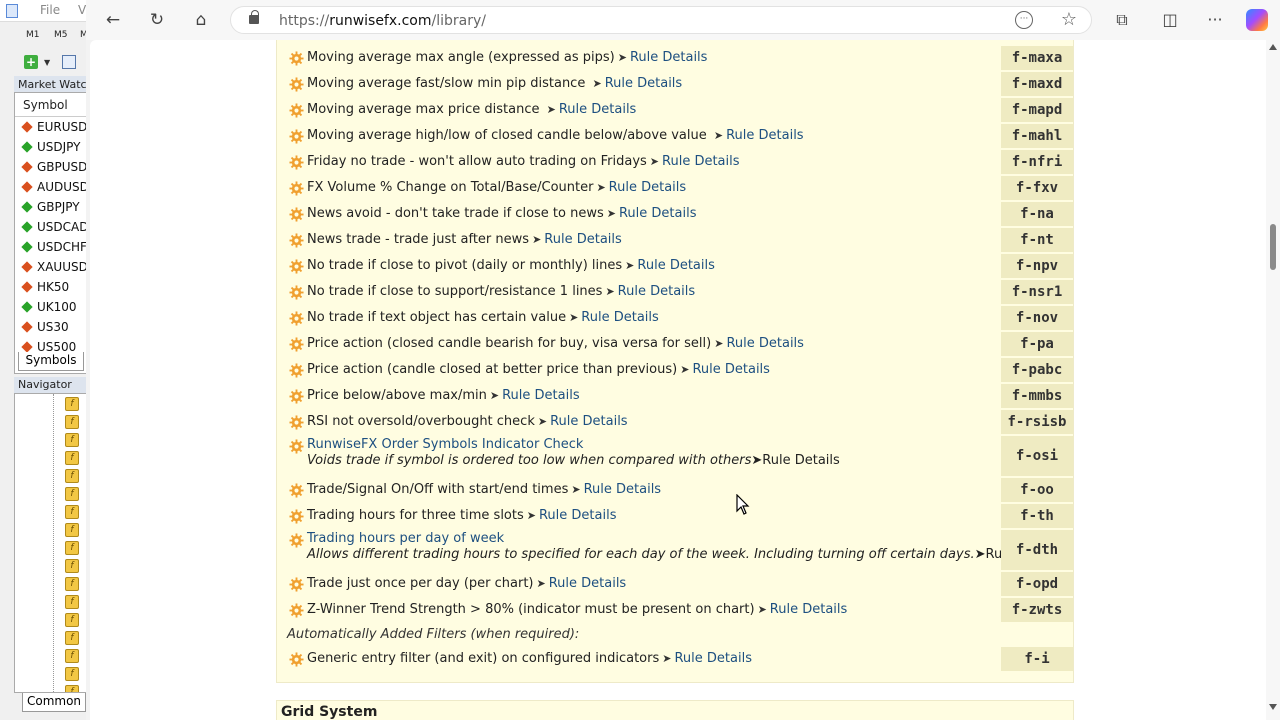 This screenshot has width=1280, height=720. Describe the element at coordinates (52, 287) in the screenshot. I see `symbol-row: HK50` at that location.